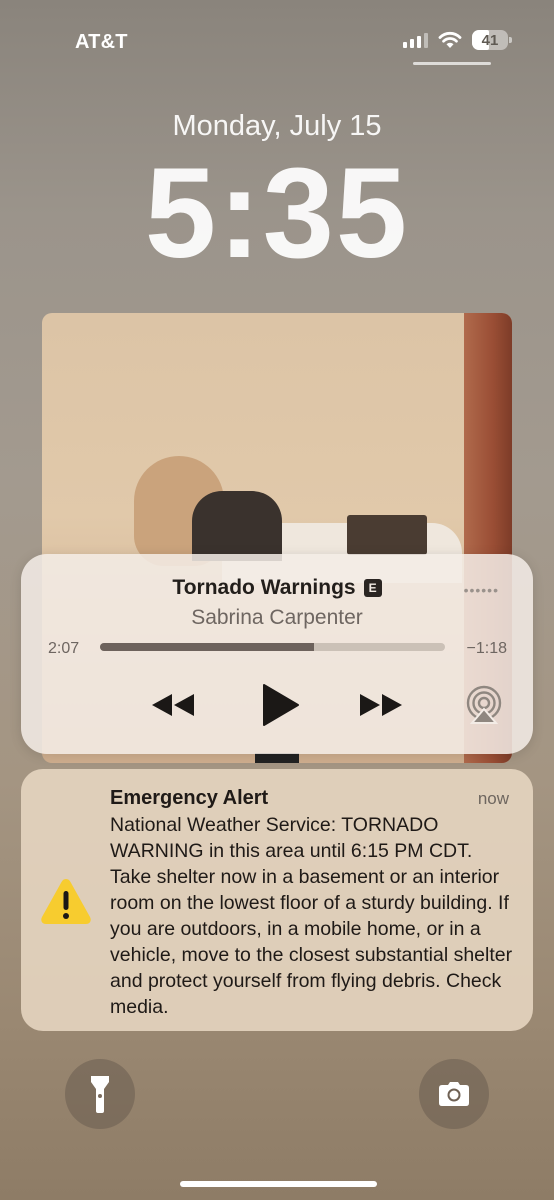  I want to click on flashlight-button, so click(100, 1094).